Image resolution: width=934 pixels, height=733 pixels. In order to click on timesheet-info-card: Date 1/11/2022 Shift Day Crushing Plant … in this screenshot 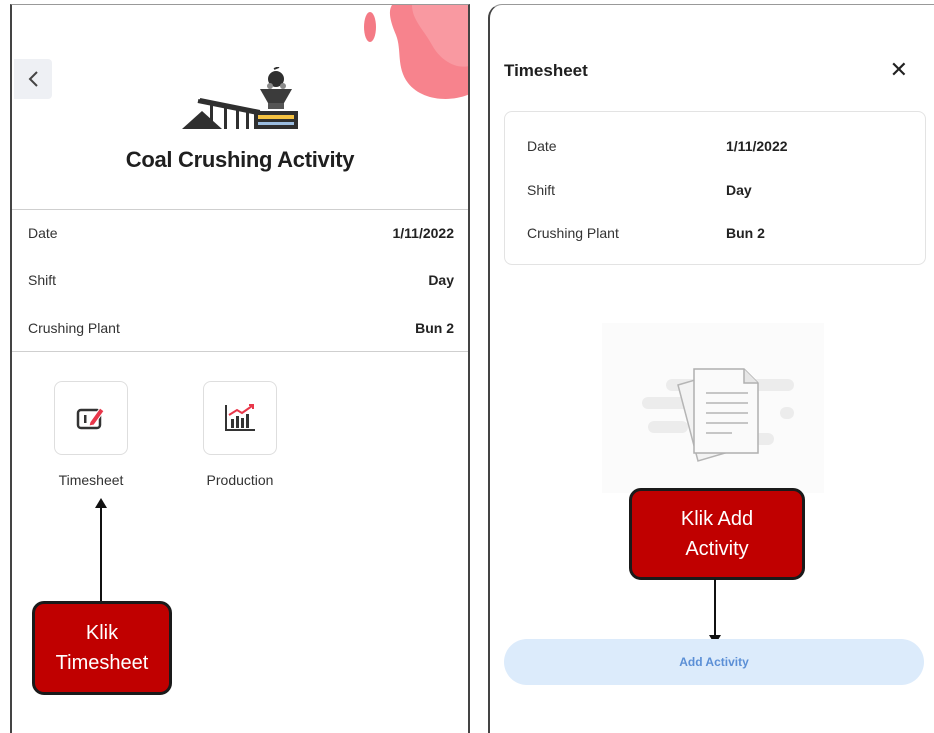, I will do `click(715, 188)`.